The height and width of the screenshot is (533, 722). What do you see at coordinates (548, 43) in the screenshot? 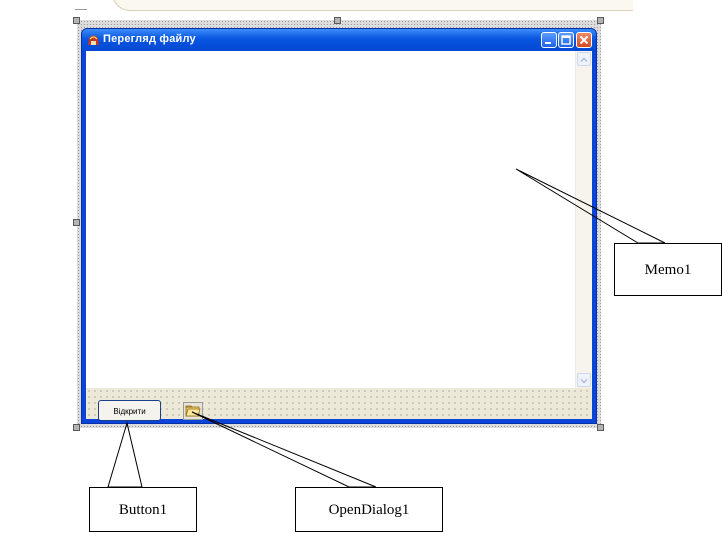
I see `minimize-icon` at bounding box center [548, 43].